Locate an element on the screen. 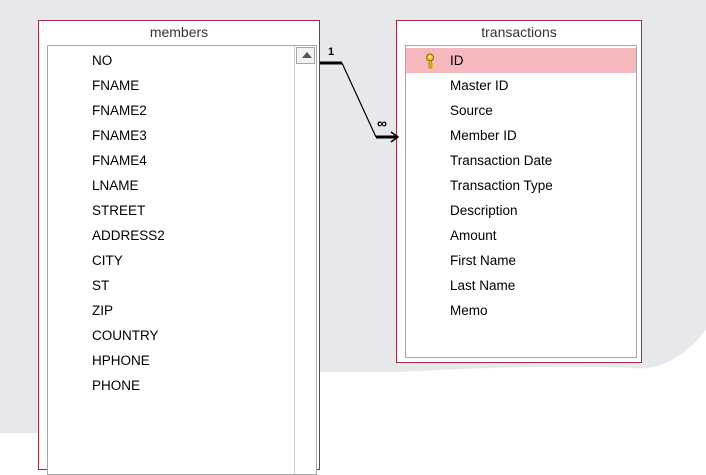  relationship-many-label: ∞ is located at coordinates (382, 123).